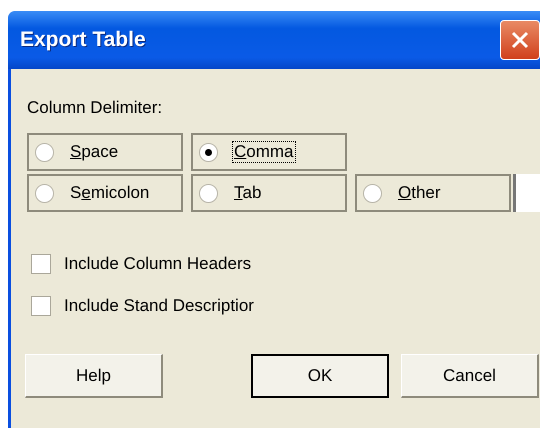  What do you see at coordinates (94, 152) in the screenshot?
I see `radio-label: Space` at bounding box center [94, 152].